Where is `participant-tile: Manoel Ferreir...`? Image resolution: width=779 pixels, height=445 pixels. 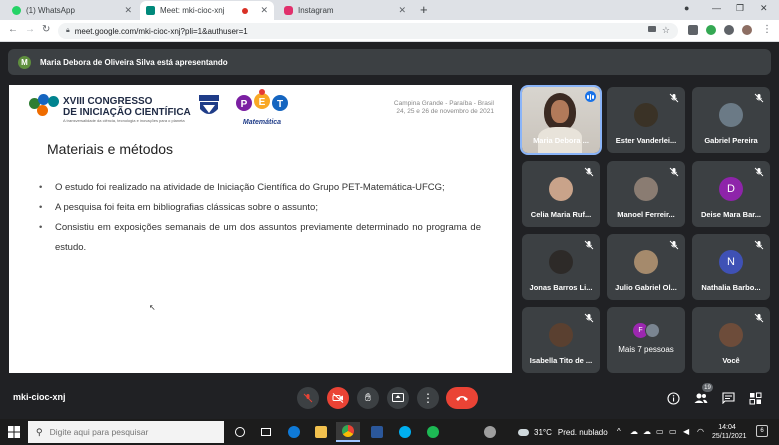 participant-tile: Manoel Ferreir... is located at coordinates (646, 194).